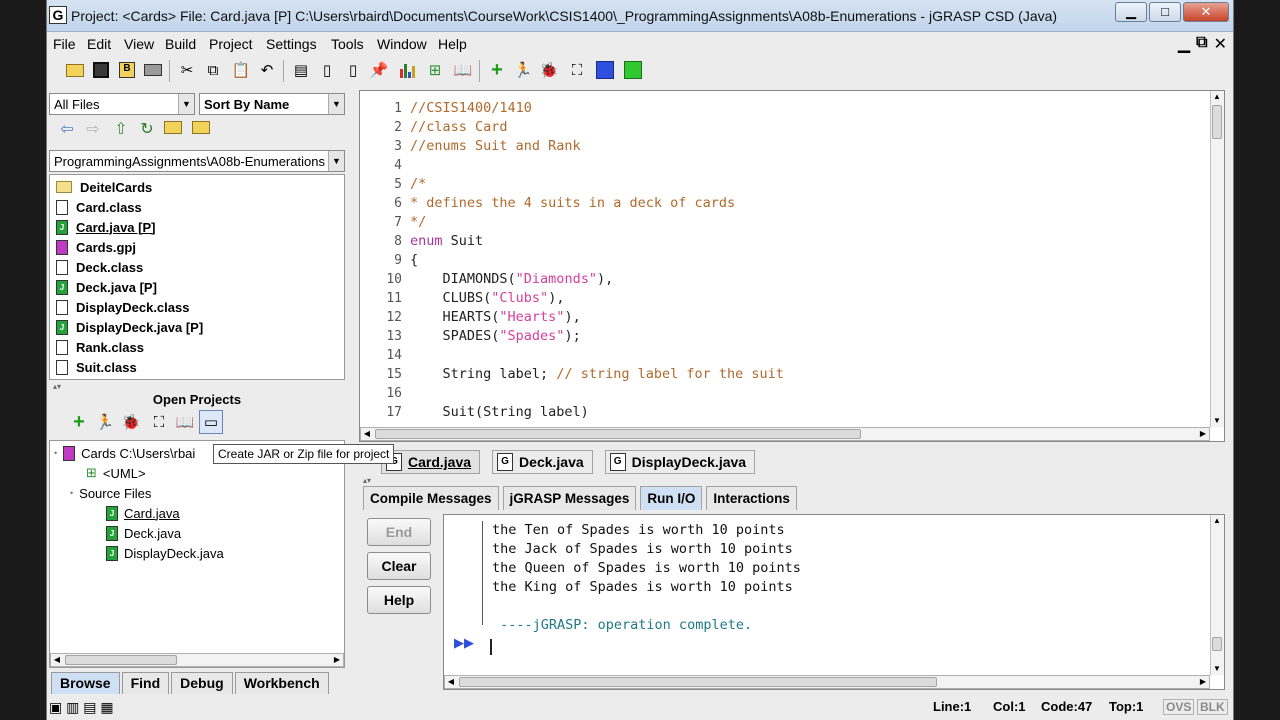 The height and width of the screenshot is (720, 1280). I want to click on source-file-item: J DisplayDeck.java, so click(165, 553).